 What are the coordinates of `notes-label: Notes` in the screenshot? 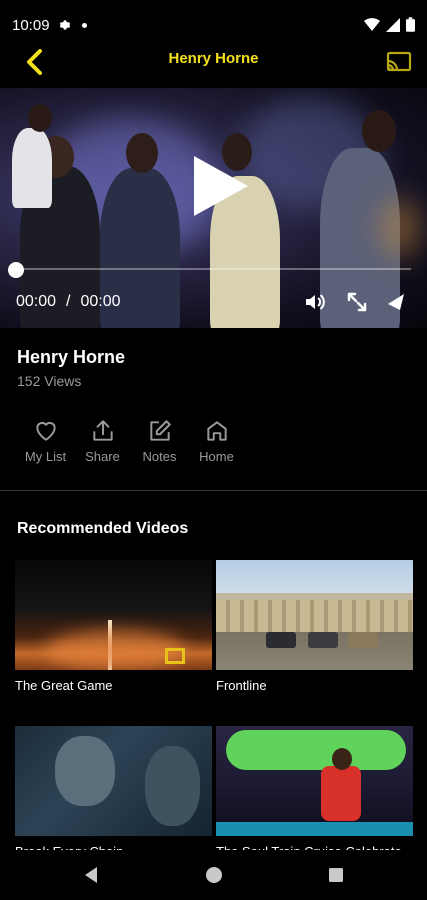 It's located at (159, 456).